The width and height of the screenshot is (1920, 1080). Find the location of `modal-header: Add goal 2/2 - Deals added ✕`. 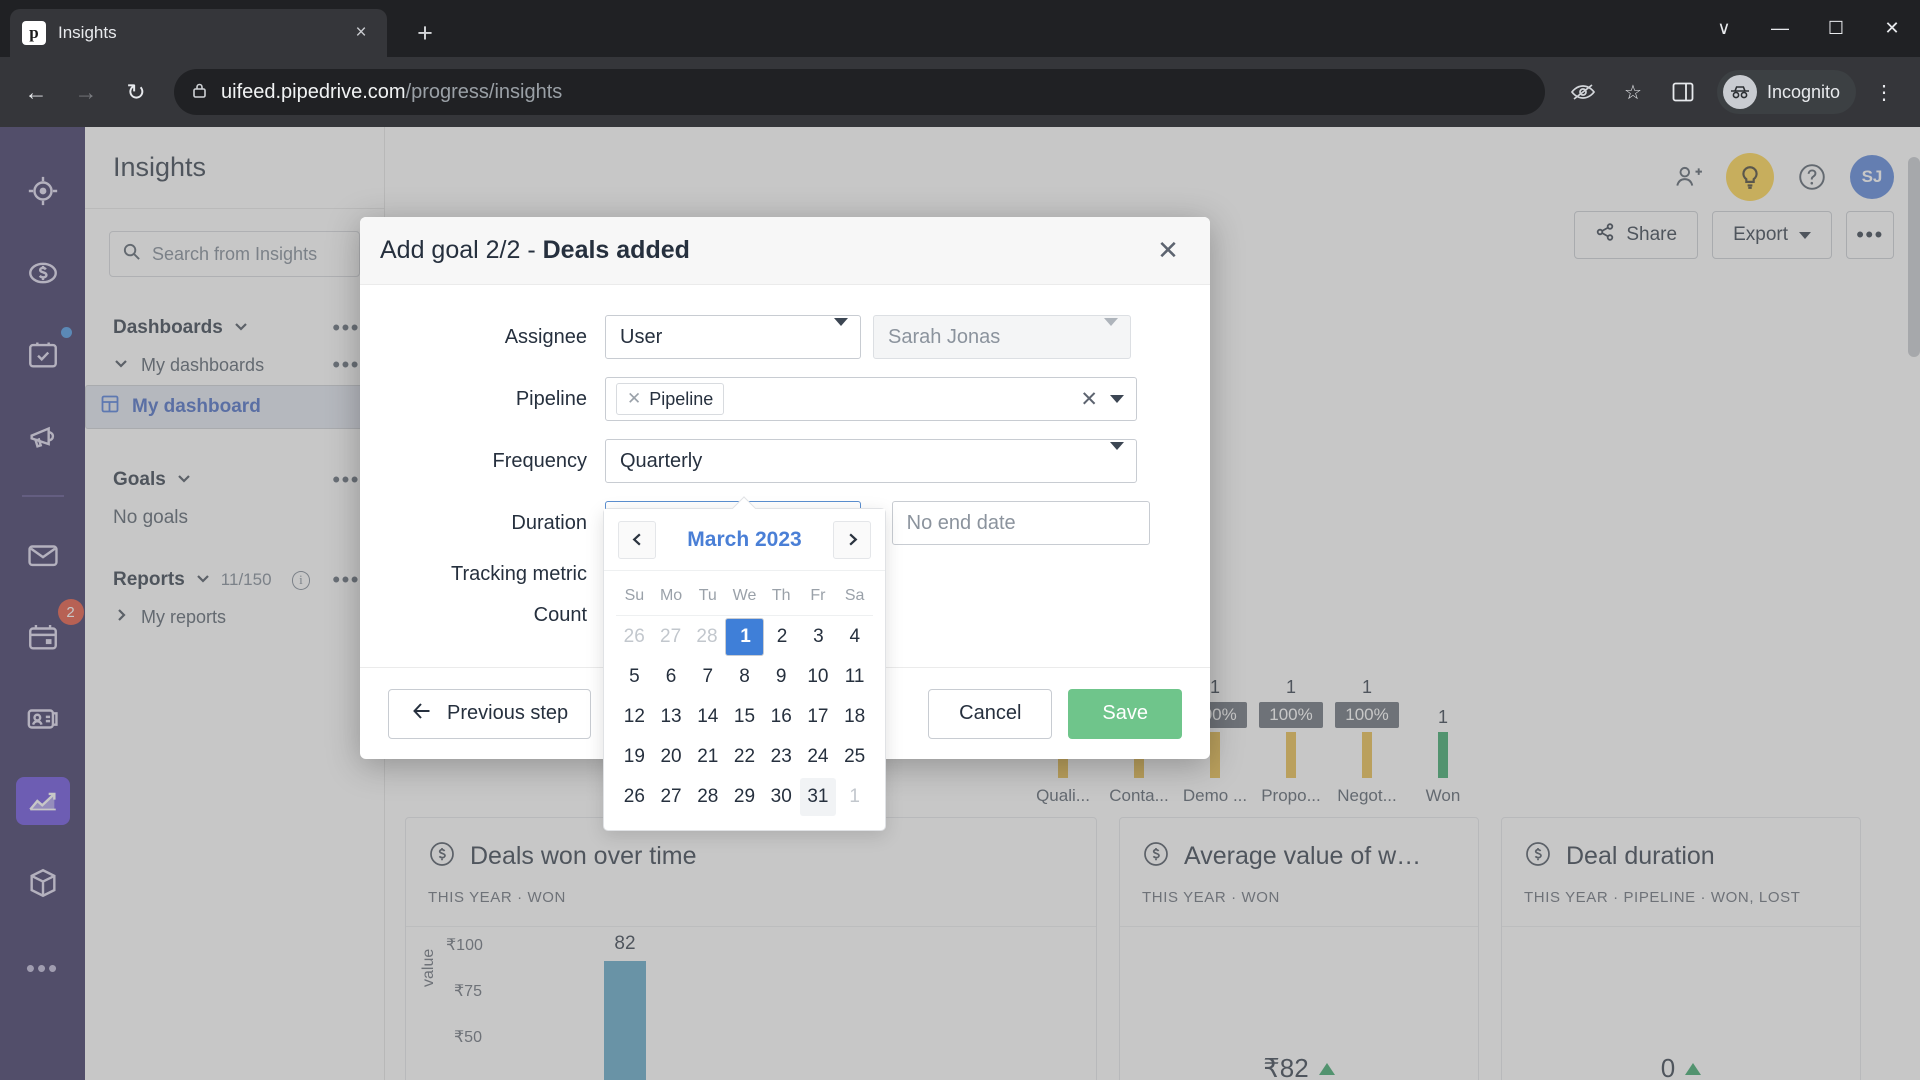

modal-header: Add goal 2/2 - Deals added ✕ is located at coordinates (785, 251).